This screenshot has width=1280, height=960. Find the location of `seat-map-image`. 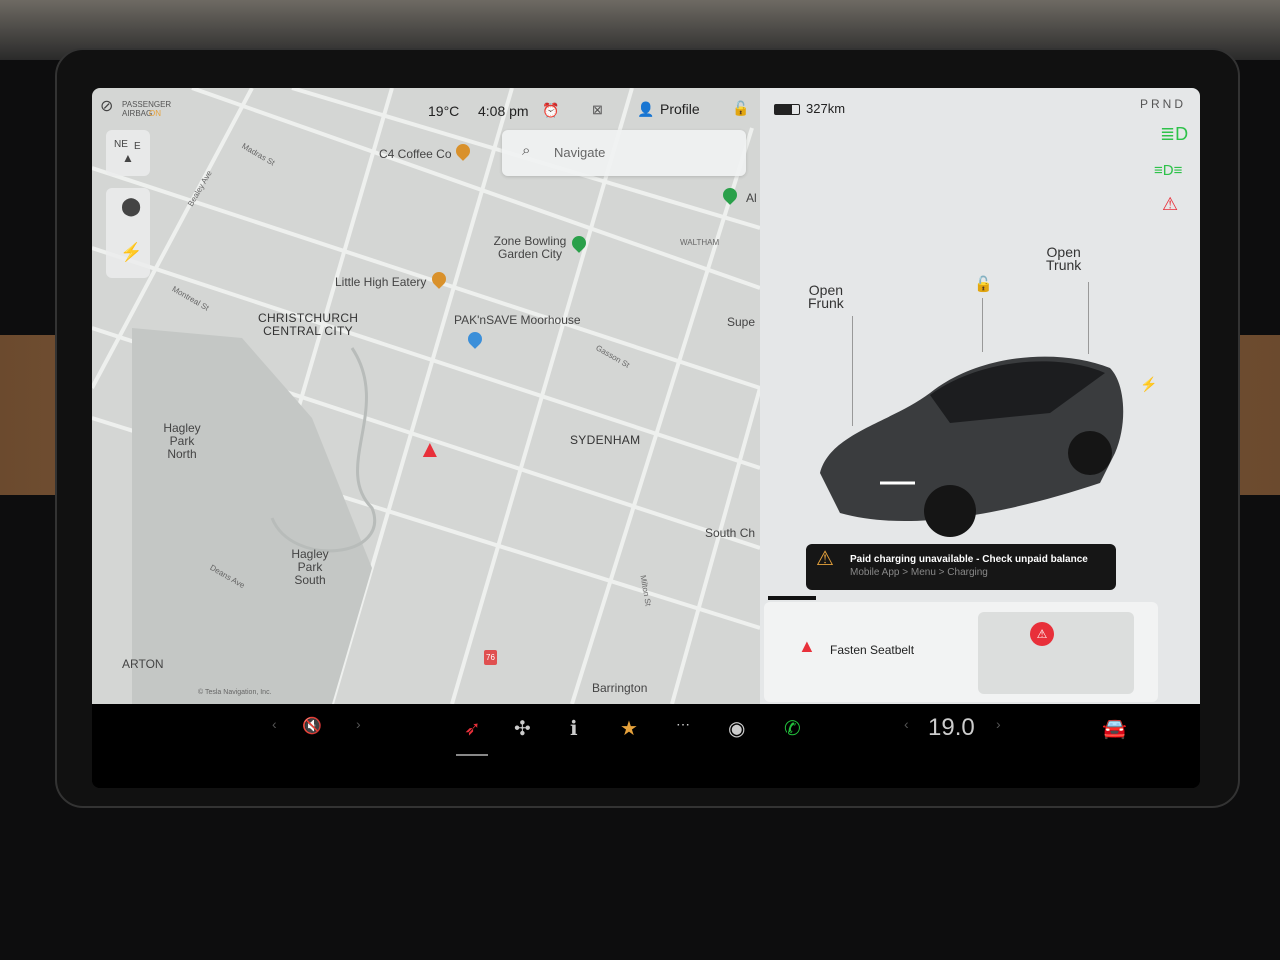

seat-map-image is located at coordinates (1056, 653).